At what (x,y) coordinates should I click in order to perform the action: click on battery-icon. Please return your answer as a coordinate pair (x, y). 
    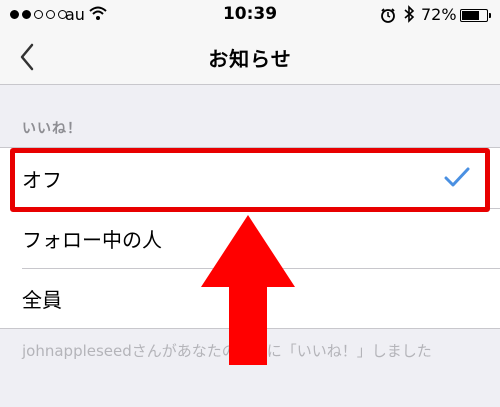
    Looking at the image, I should click on (475, 15).